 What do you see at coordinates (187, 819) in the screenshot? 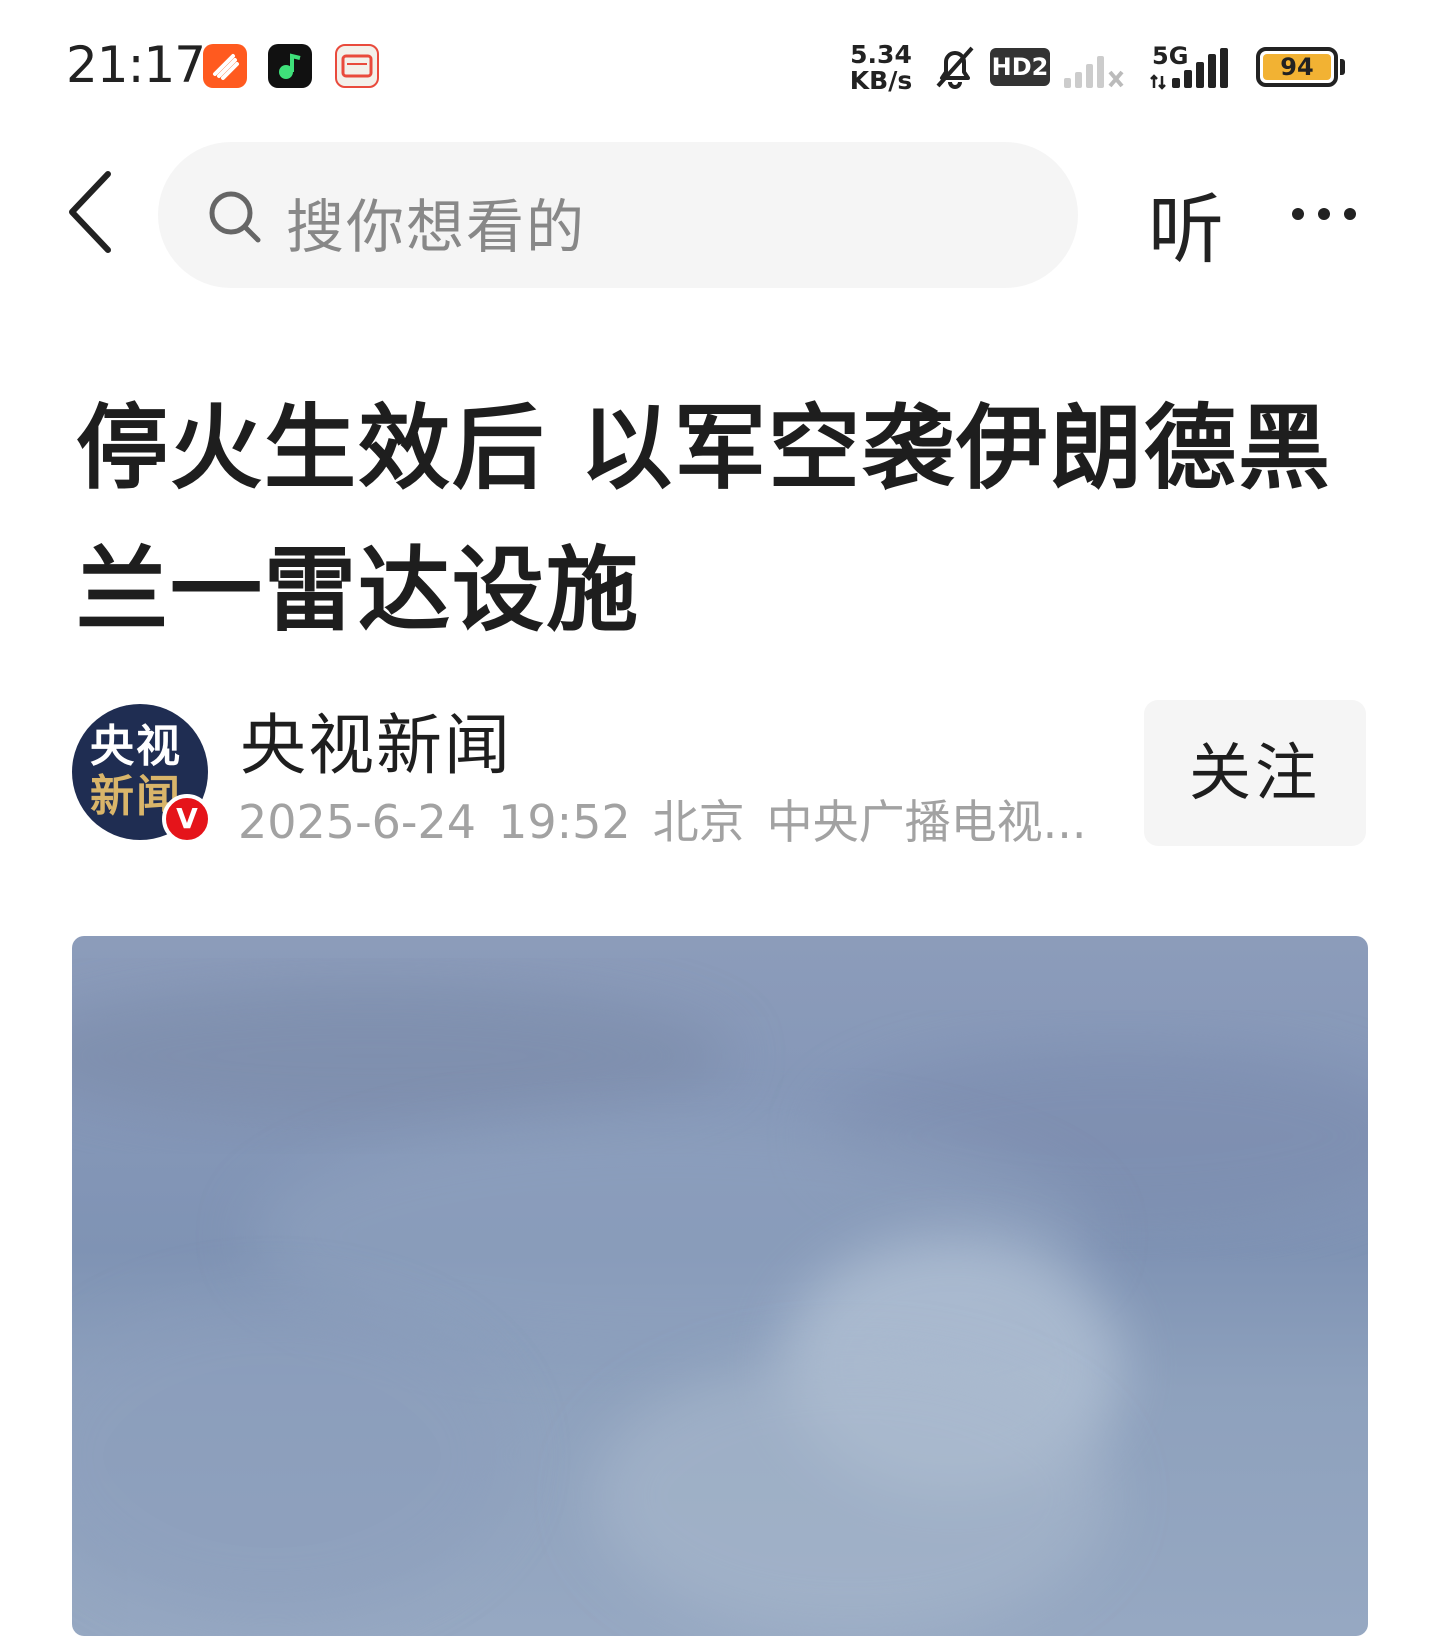
I see `verified-badge: V` at bounding box center [187, 819].